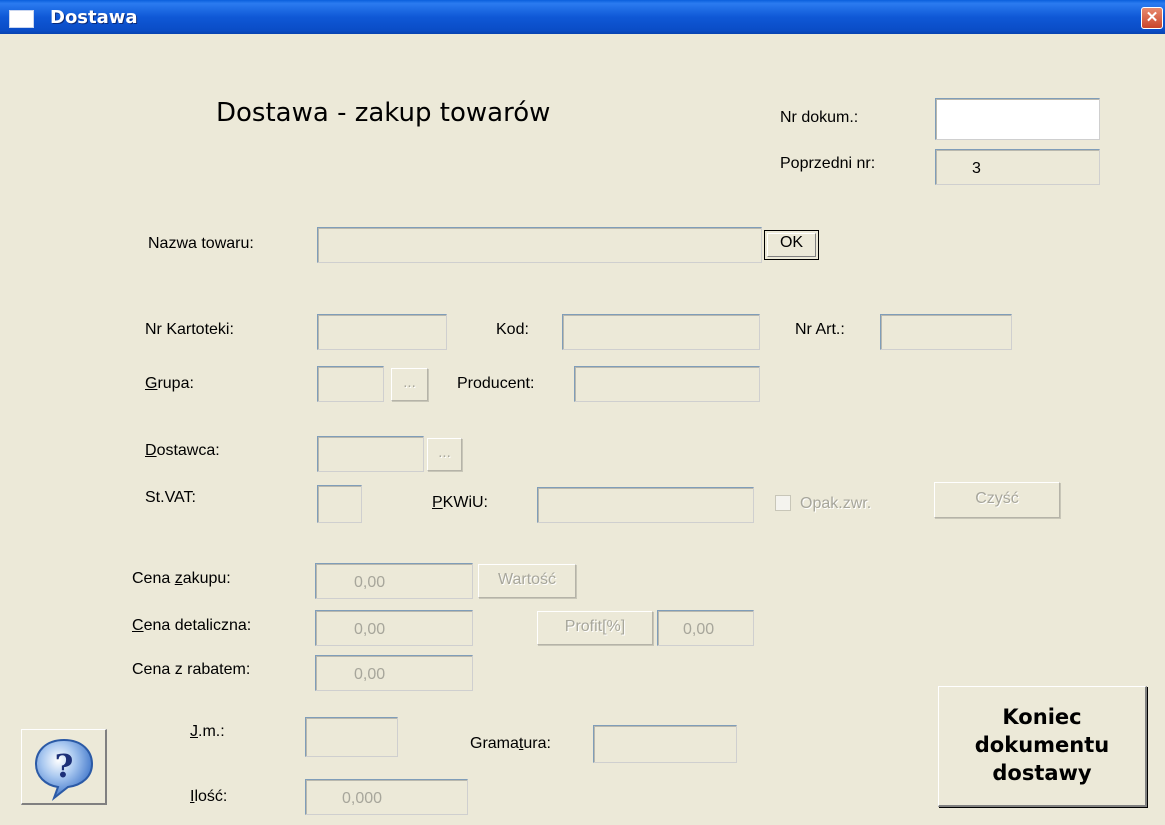  Describe the element at coordinates (997, 500) in the screenshot. I see `czysc-button: Czyść` at that location.